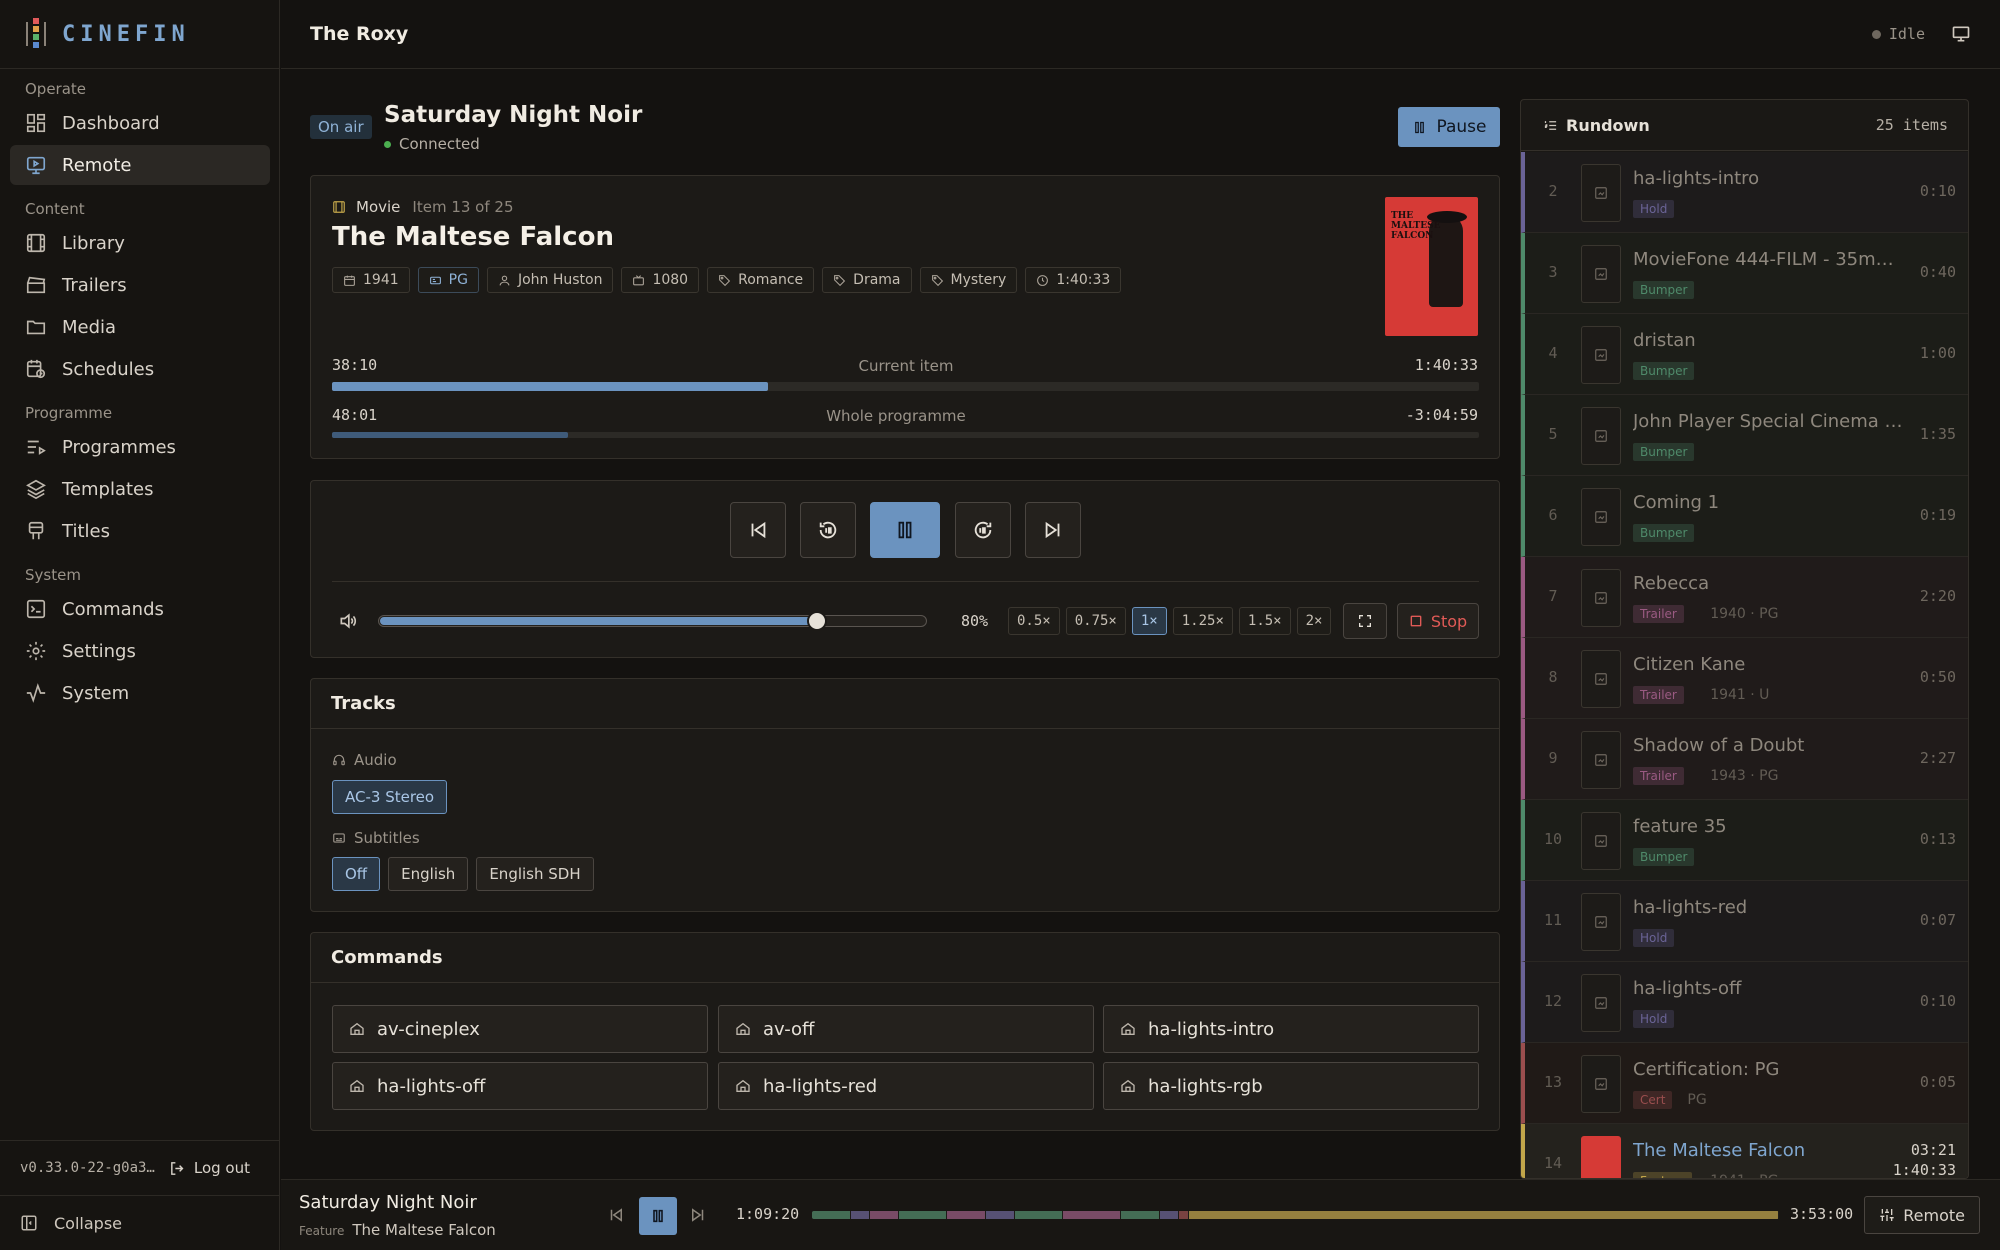 The width and height of the screenshot is (2000, 1250). What do you see at coordinates (140, 489) in the screenshot?
I see `sidebar-item-templates: Templates` at bounding box center [140, 489].